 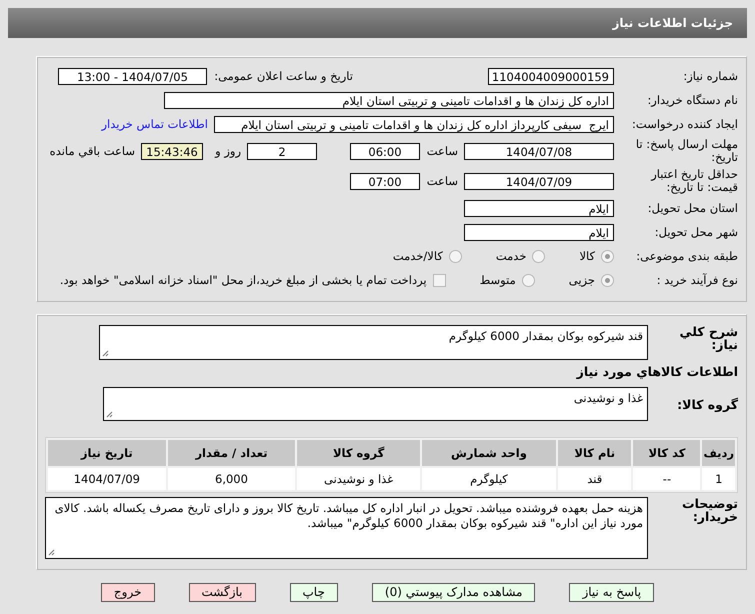 I want to click on column-header: تعداد / مقدار, so click(x=232, y=453).